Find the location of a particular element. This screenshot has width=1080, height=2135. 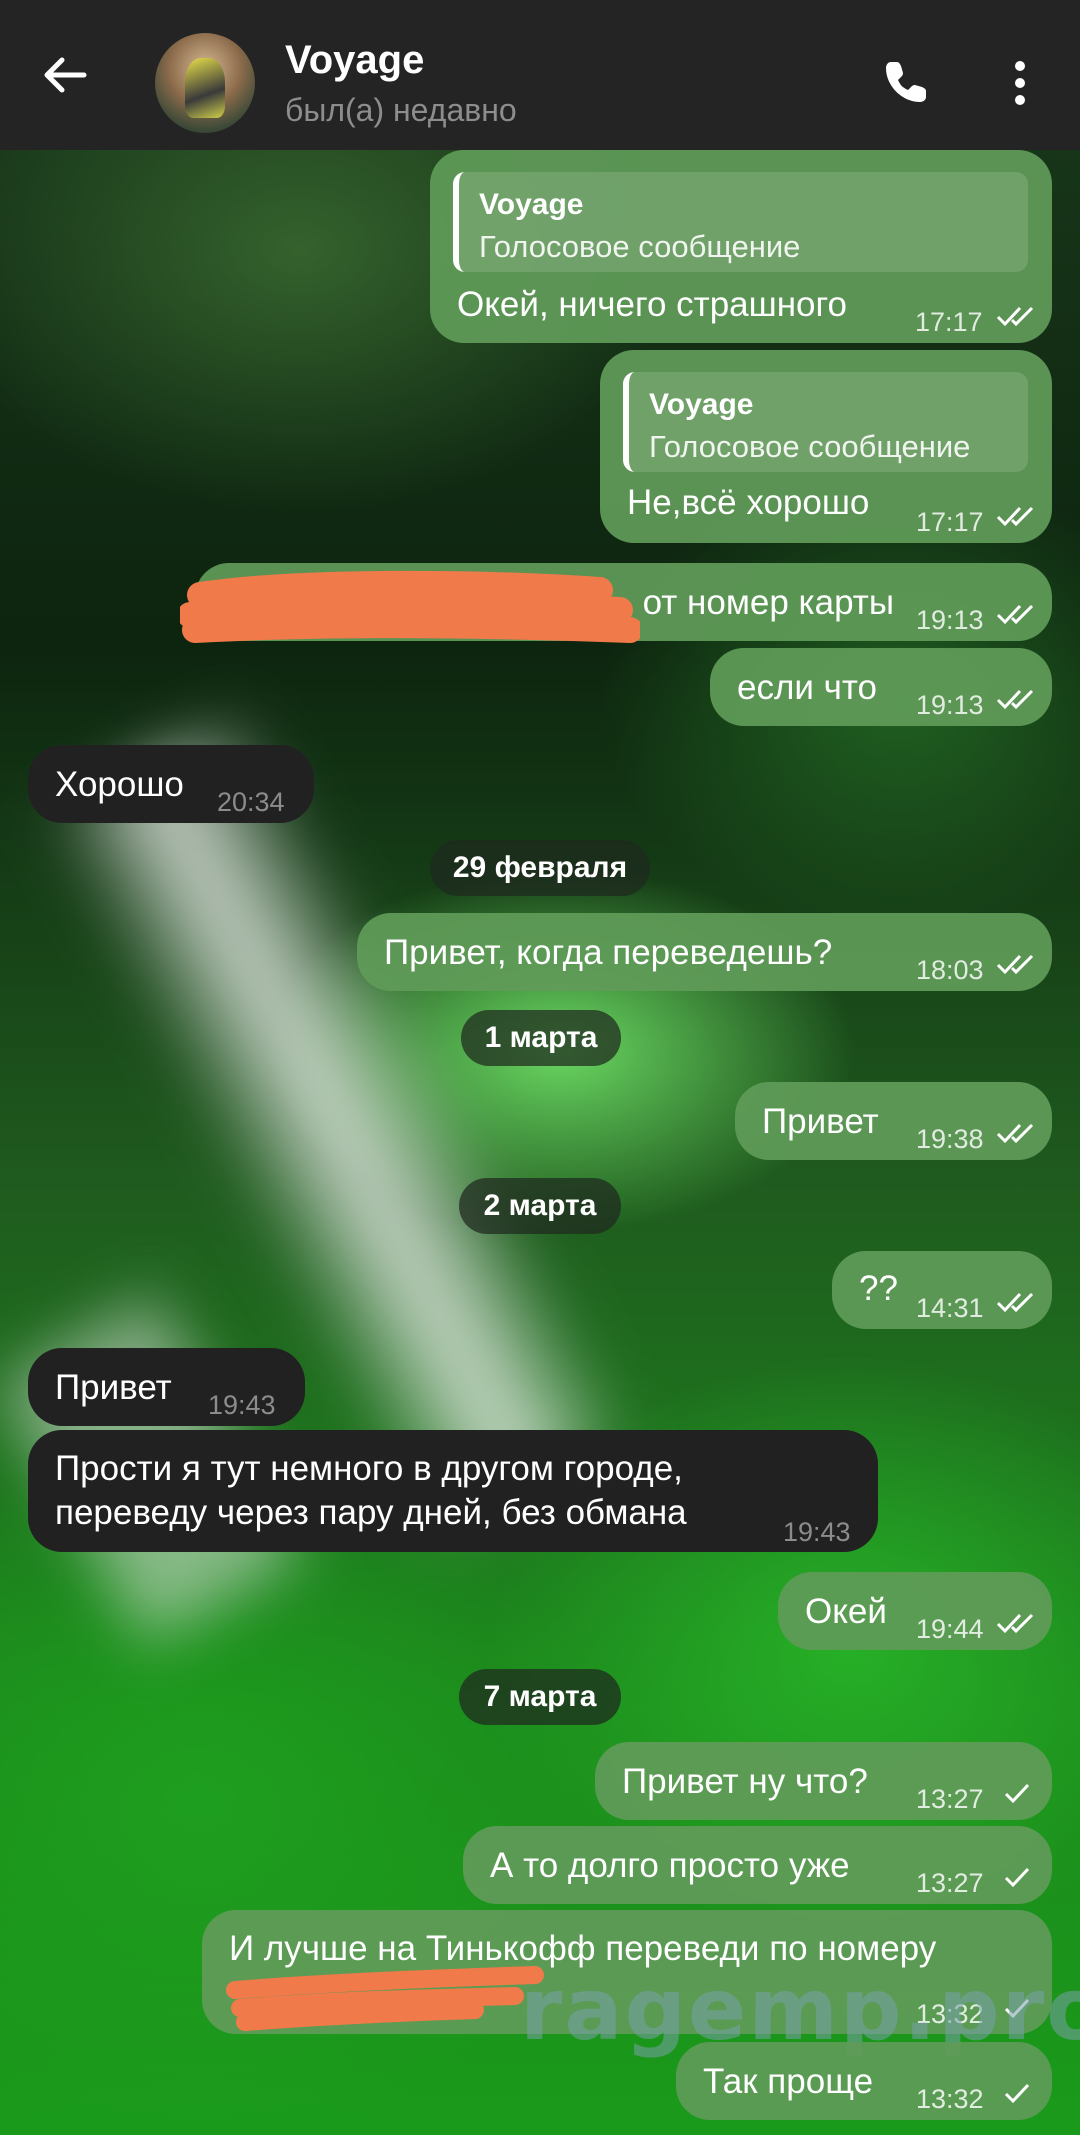

message-text: если что is located at coordinates (807, 687).